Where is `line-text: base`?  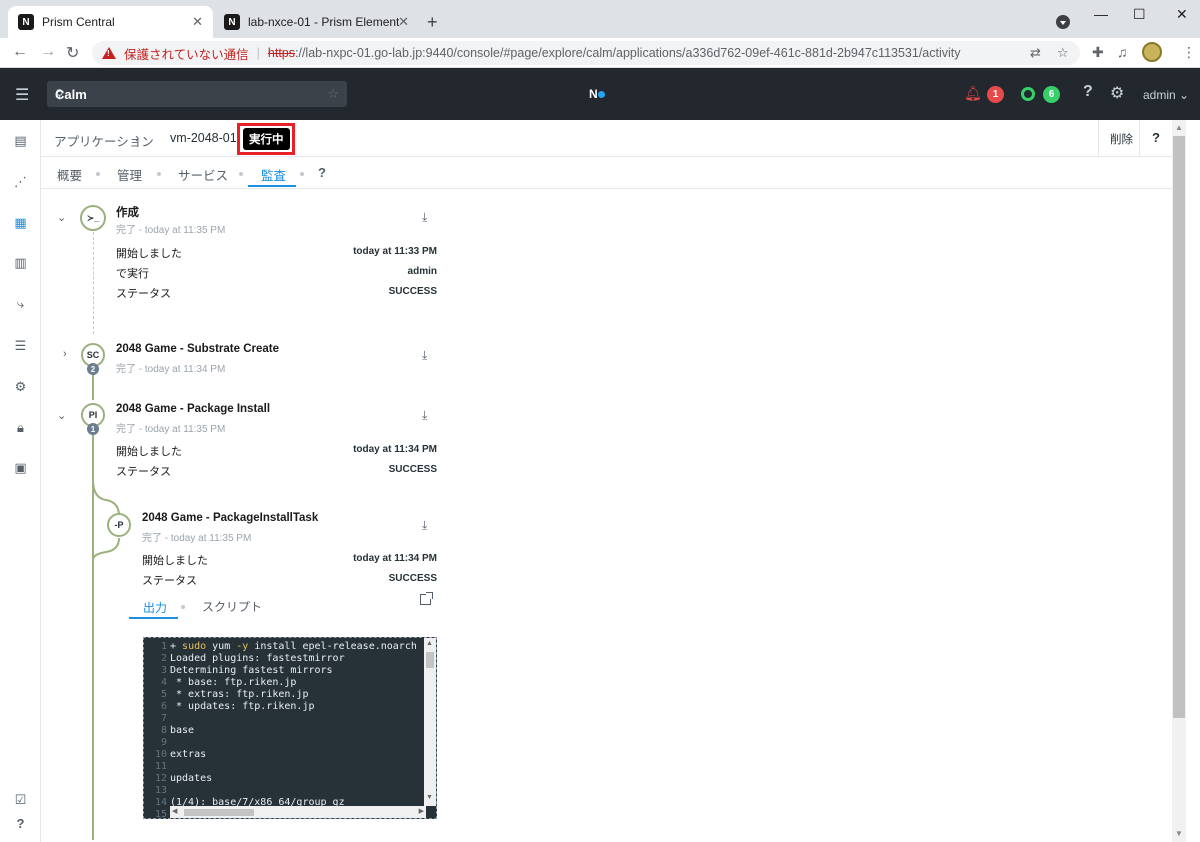 line-text: base is located at coordinates (182, 730).